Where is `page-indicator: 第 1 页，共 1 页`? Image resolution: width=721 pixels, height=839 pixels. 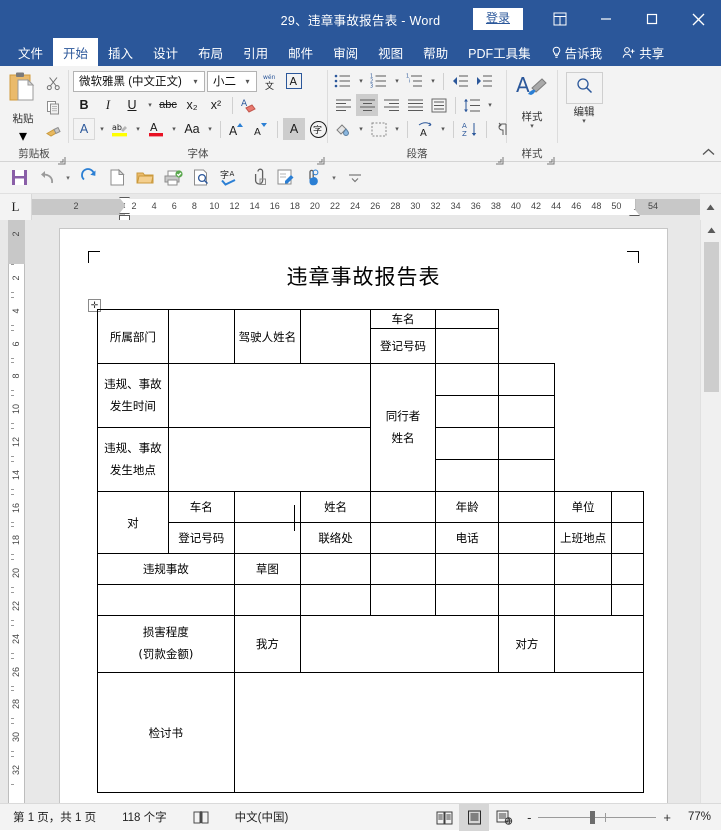
page-indicator: 第 1 页，共 1 页 is located at coordinates (54, 817).